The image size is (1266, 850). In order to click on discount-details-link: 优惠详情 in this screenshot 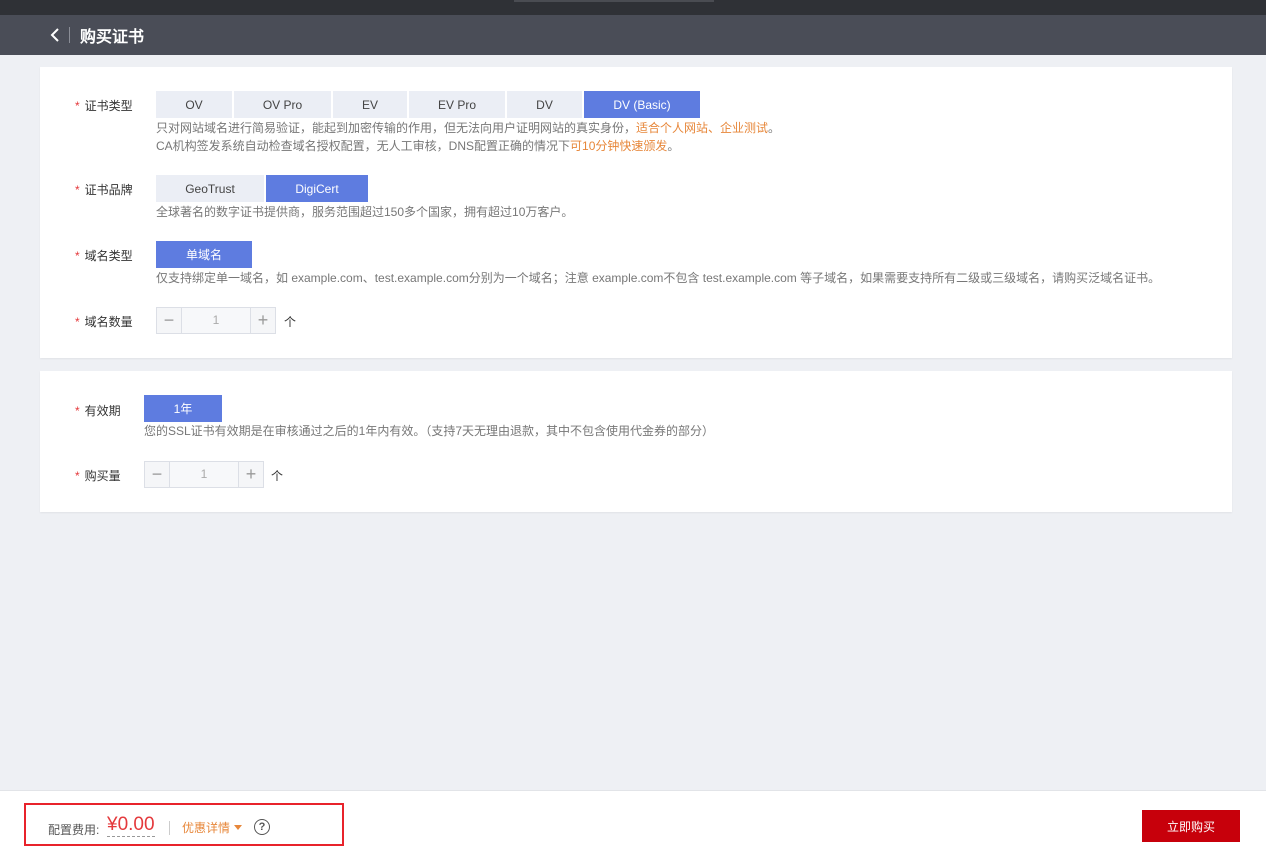, I will do `click(212, 827)`.